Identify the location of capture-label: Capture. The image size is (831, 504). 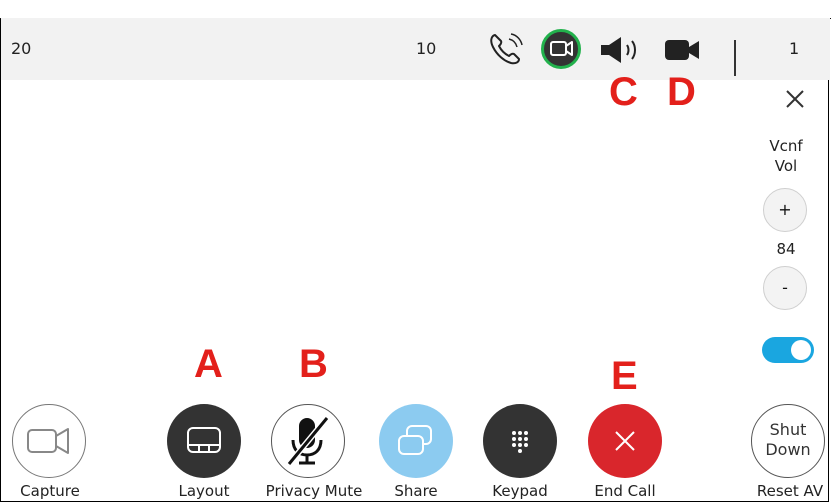
(50, 491).